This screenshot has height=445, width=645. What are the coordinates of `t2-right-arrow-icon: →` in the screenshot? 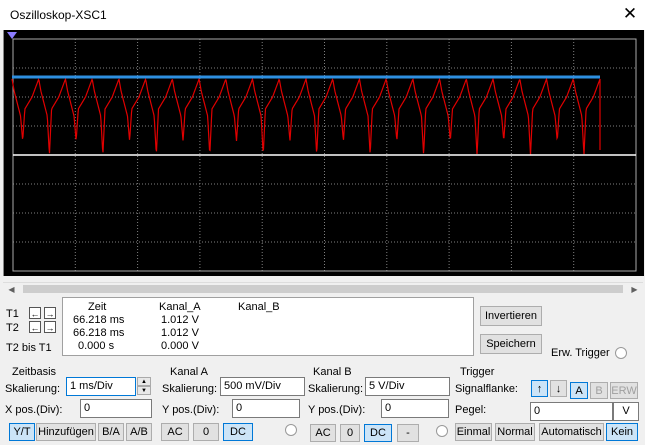 It's located at (50, 327).